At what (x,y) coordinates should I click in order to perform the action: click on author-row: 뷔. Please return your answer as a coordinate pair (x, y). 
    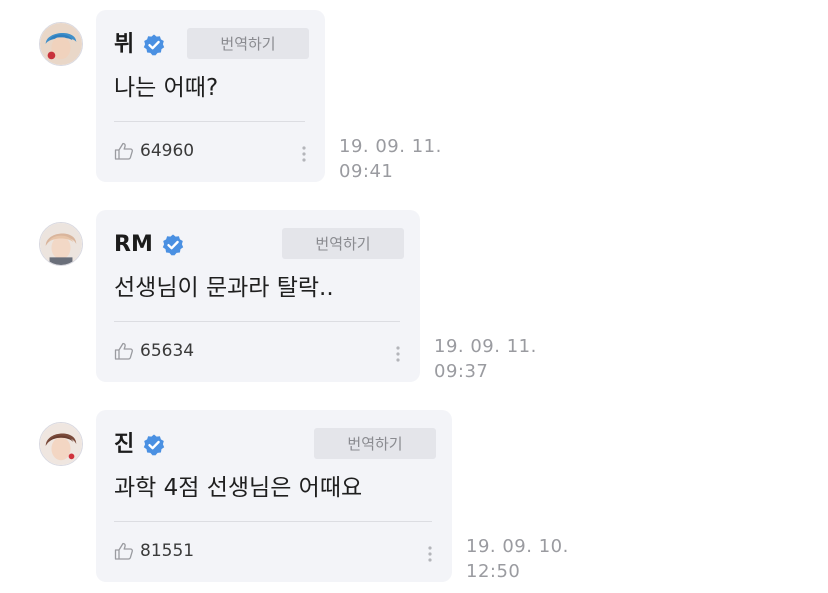
    Looking at the image, I should click on (140, 45).